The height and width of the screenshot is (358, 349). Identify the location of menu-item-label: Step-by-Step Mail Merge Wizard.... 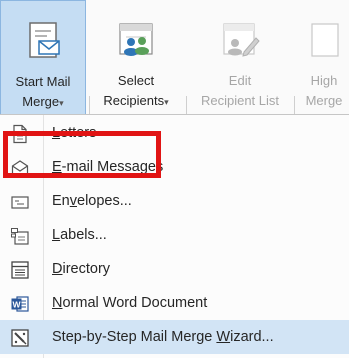
(163, 337).